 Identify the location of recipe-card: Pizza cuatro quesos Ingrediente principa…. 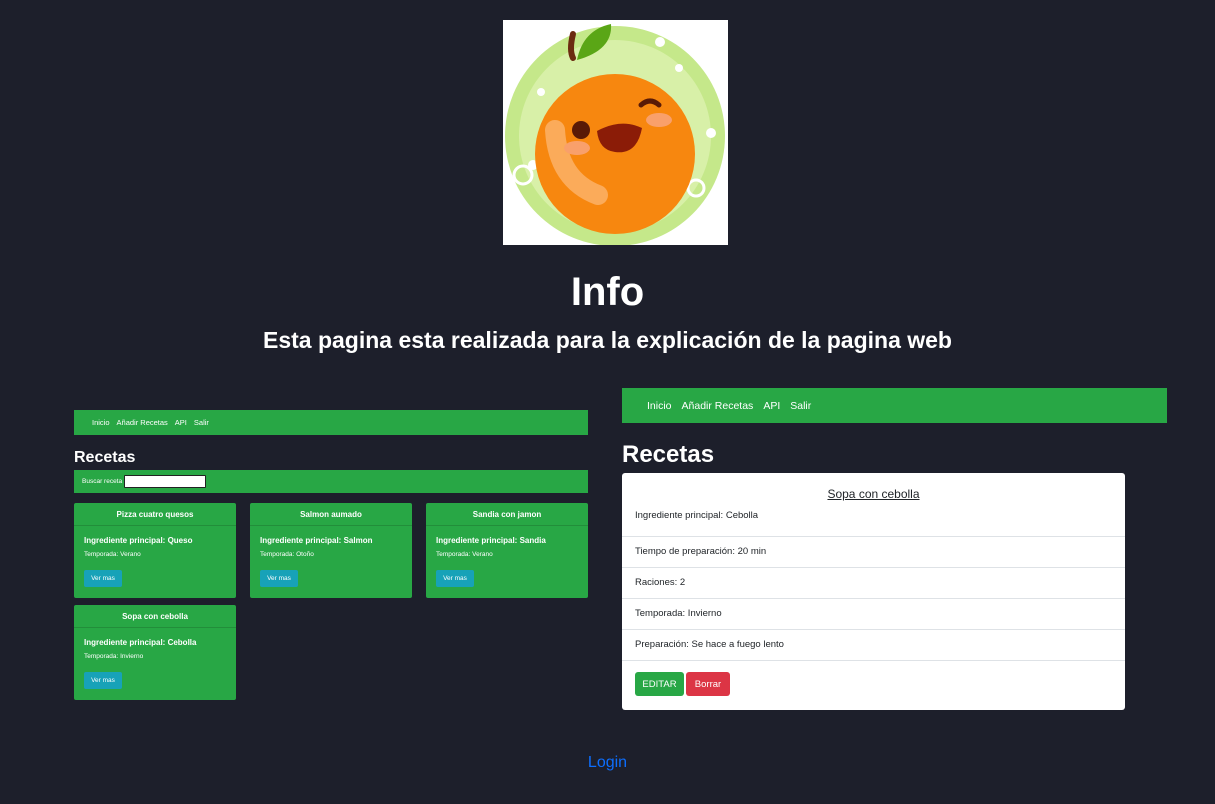
(155, 550).